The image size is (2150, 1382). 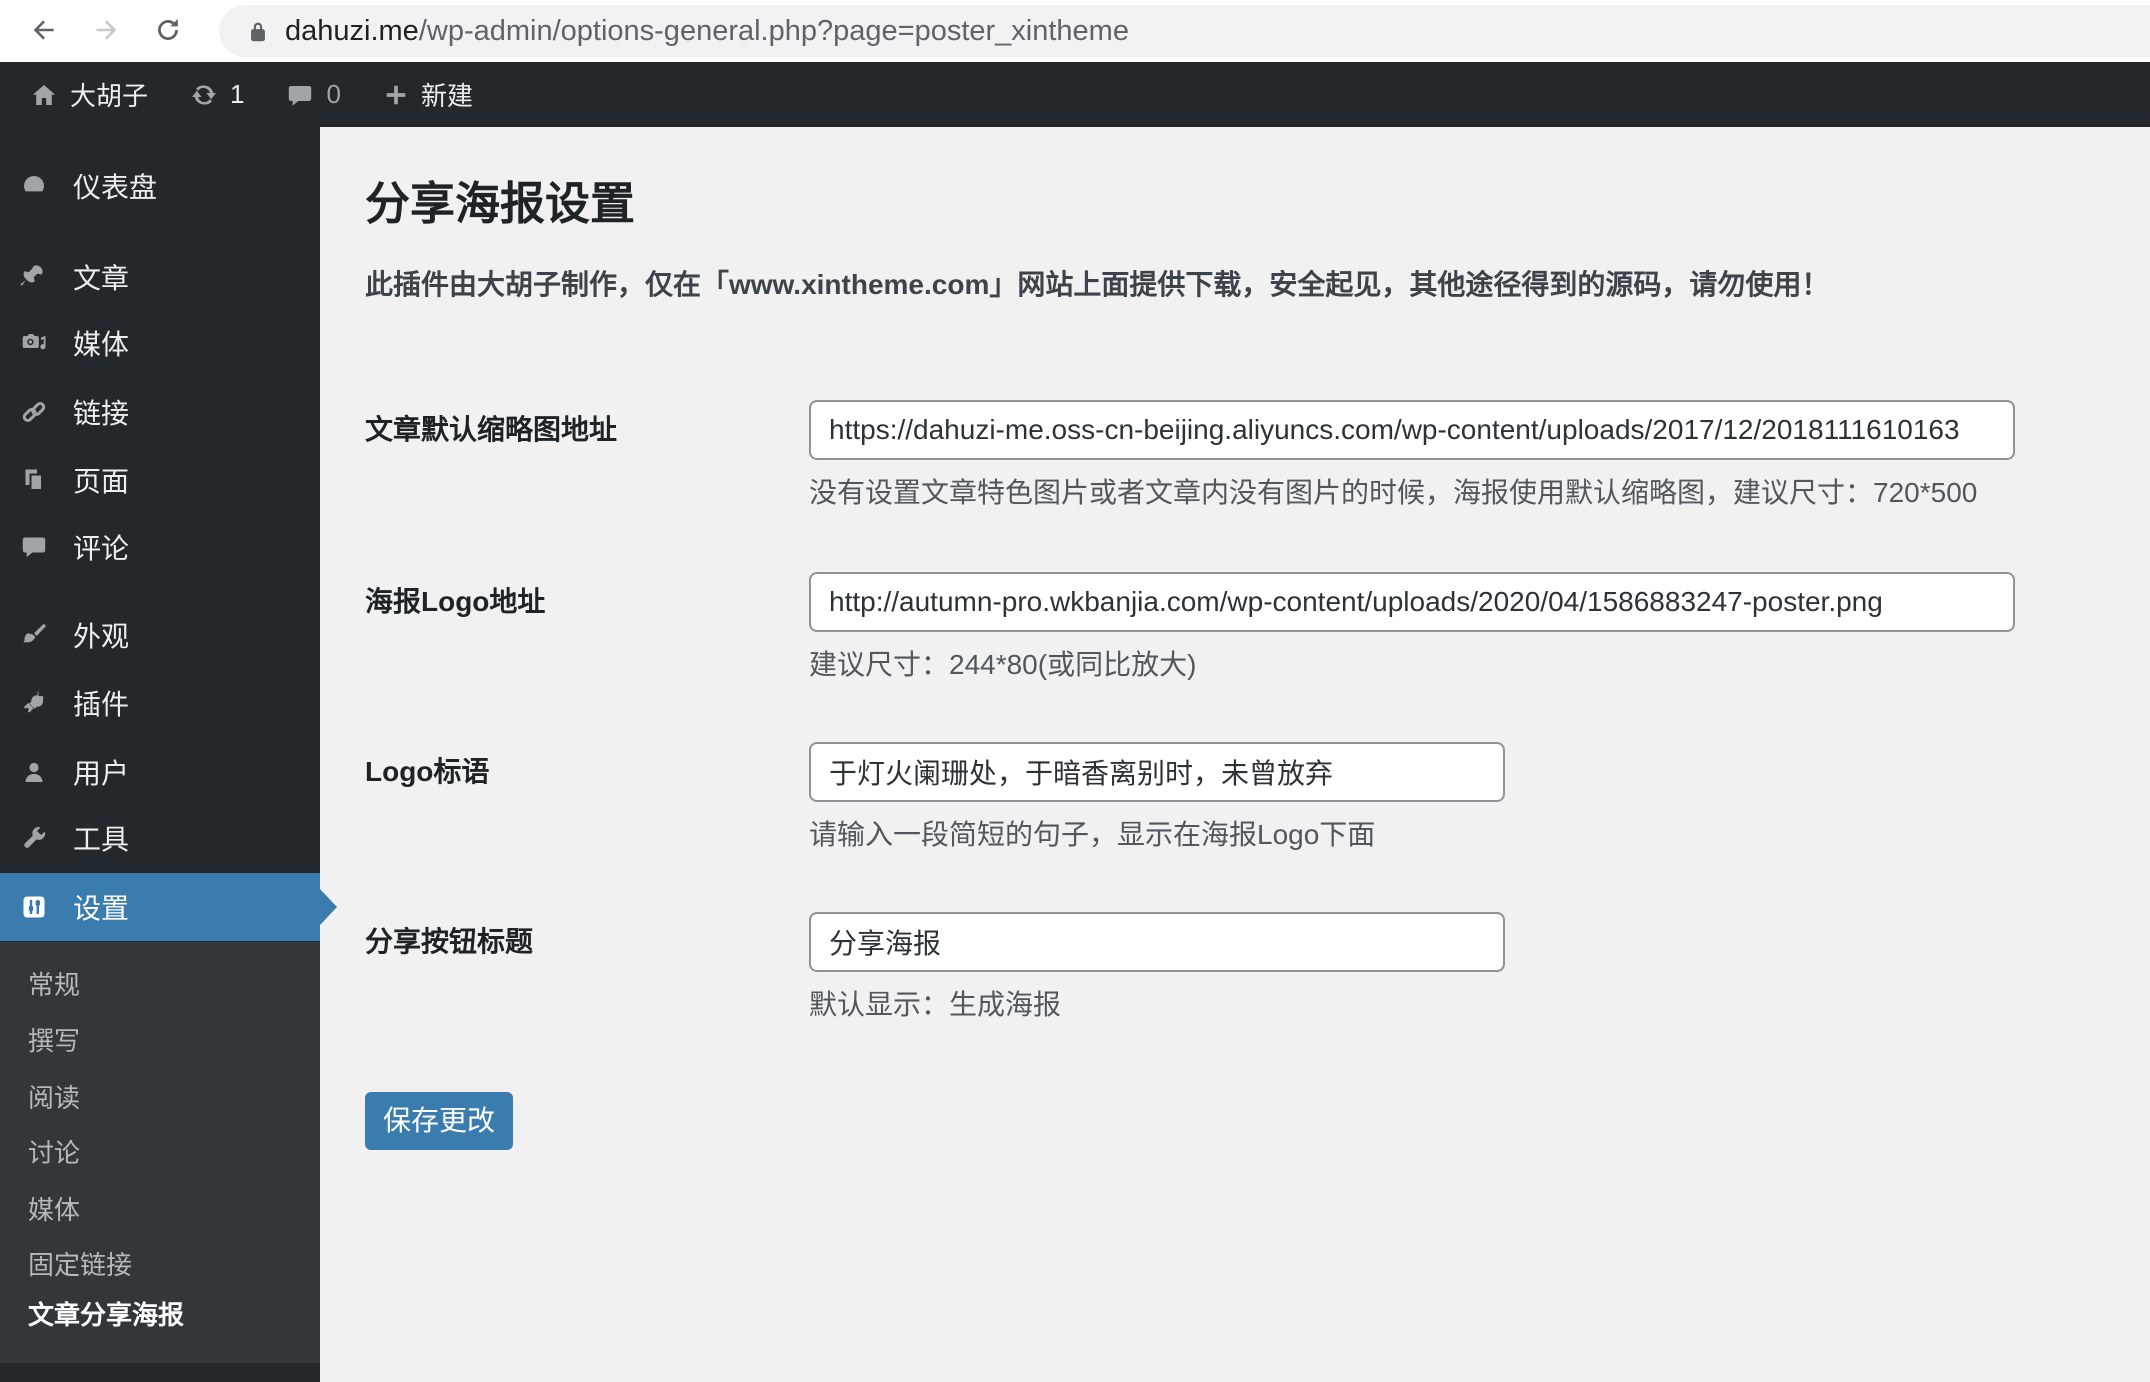 What do you see at coordinates (160, 412) in the screenshot?
I see `sidebar-item-links: 链接` at bounding box center [160, 412].